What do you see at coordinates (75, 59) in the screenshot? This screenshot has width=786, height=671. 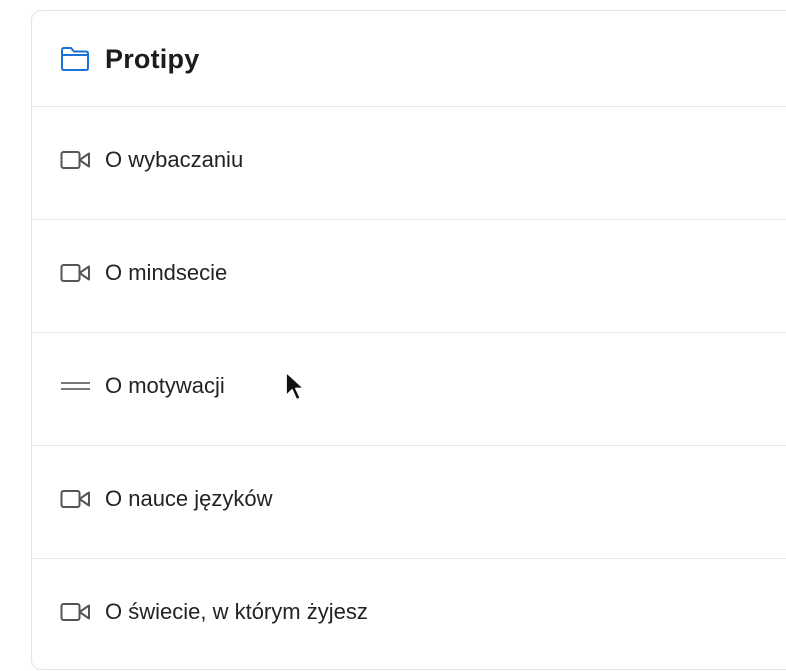 I see `folder-icon` at bounding box center [75, 59].